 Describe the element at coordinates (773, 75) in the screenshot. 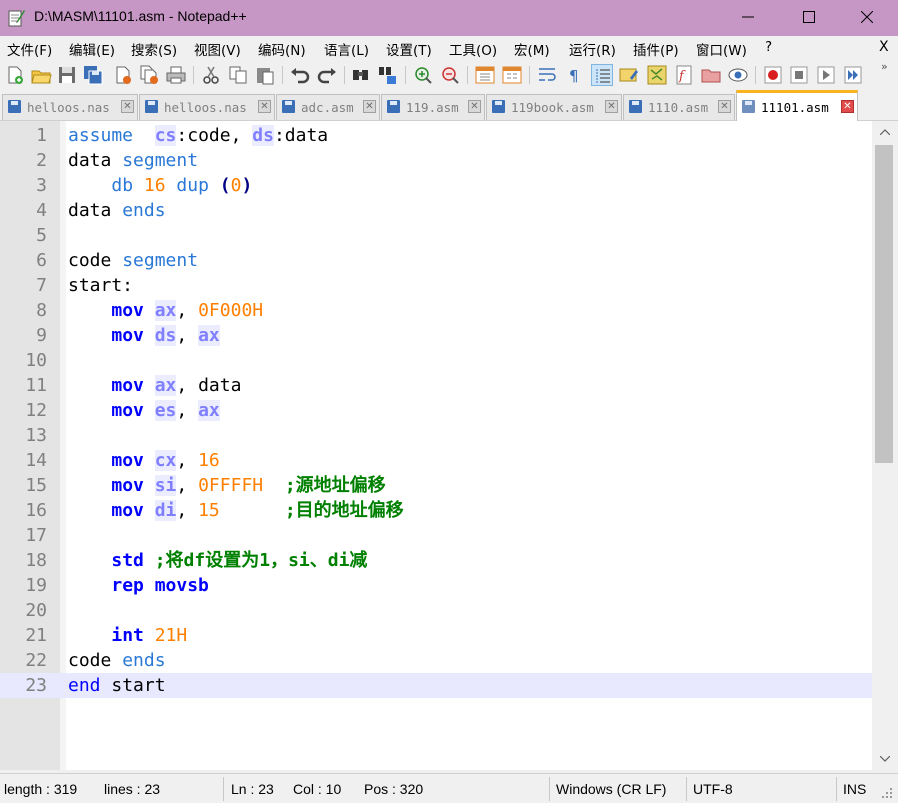

I see `record-macro-icon` at that location.